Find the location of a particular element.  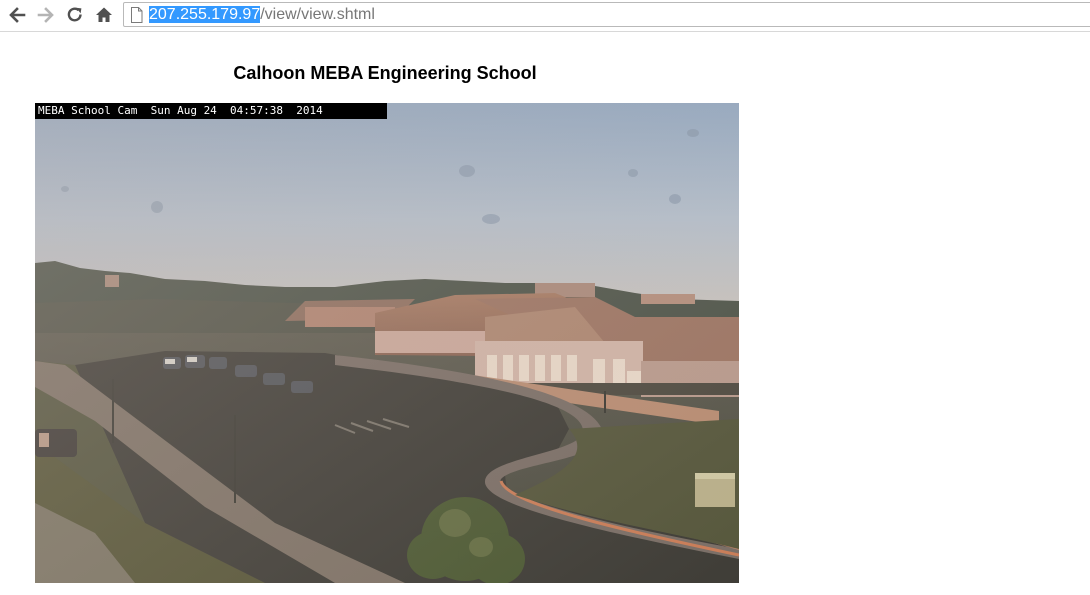

forward-arrow-icon is located at coordinates (46, 15).